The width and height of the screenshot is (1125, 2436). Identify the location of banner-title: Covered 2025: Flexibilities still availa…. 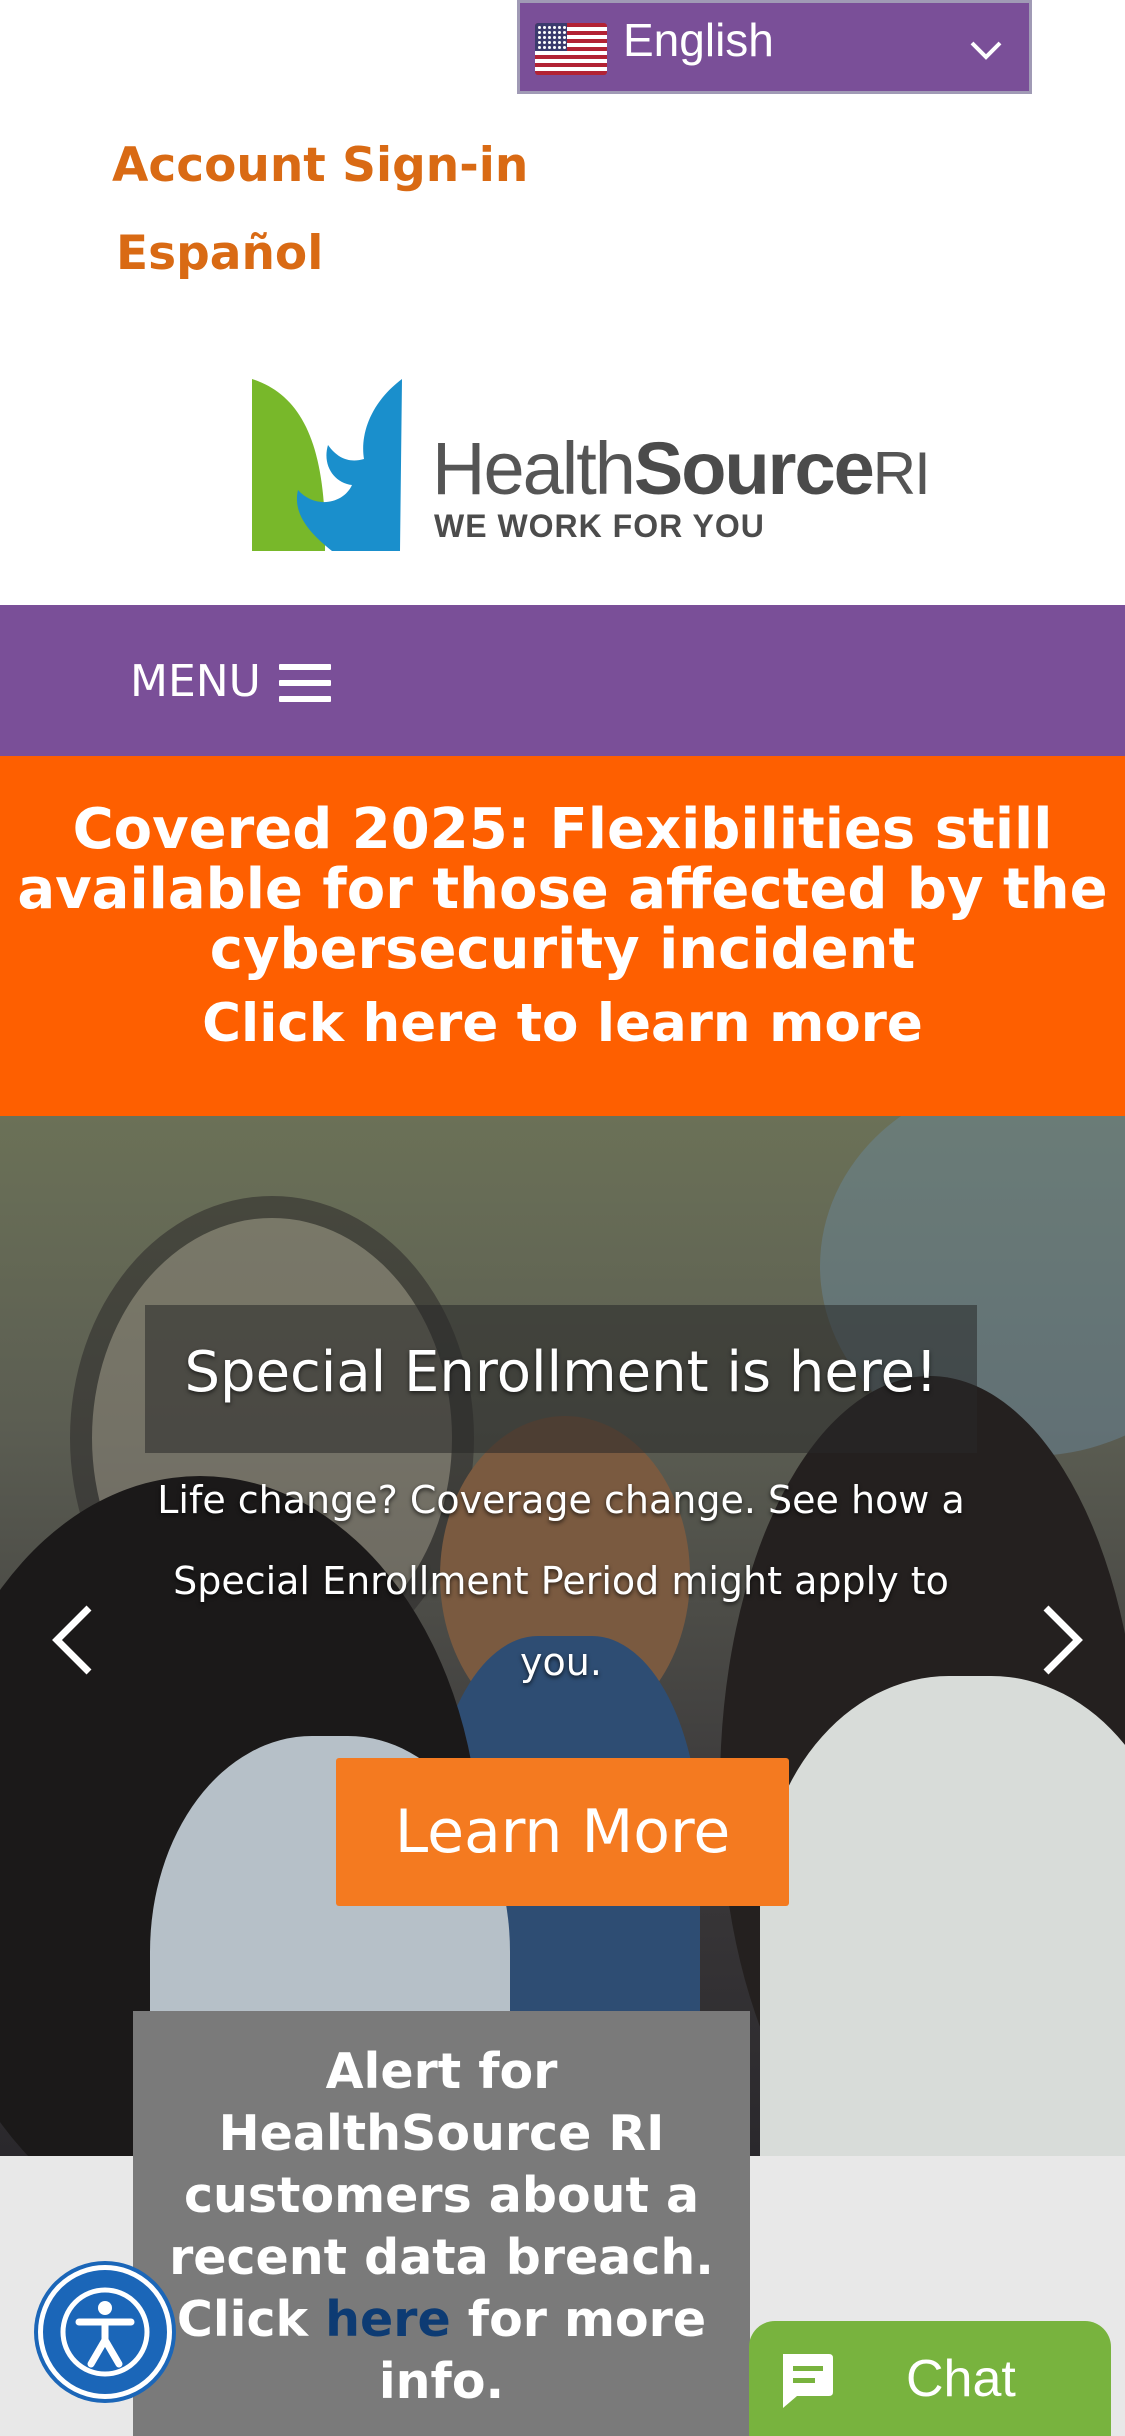
(562, 889).